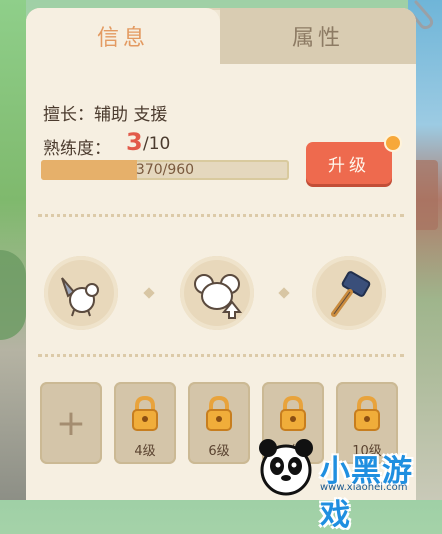  Describe the element at coordinates (77, 149) in the screenshot. I see `proficiency-label: 熟练度：` at that location.